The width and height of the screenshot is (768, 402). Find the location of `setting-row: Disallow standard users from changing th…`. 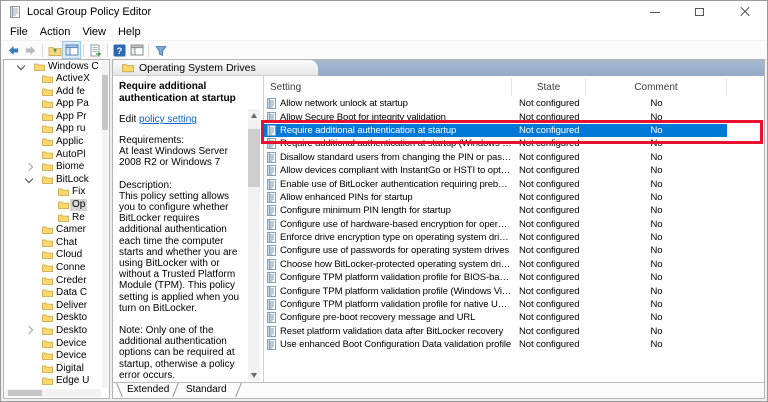

setting-row: Disallow standard users from changing th… is located at coordinates (514, 157).